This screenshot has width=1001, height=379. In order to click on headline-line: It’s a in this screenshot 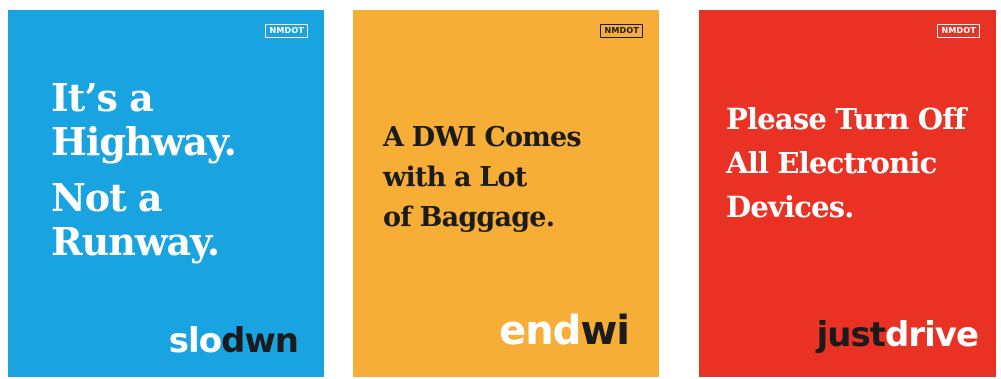, I will do `click(102, 97)`.